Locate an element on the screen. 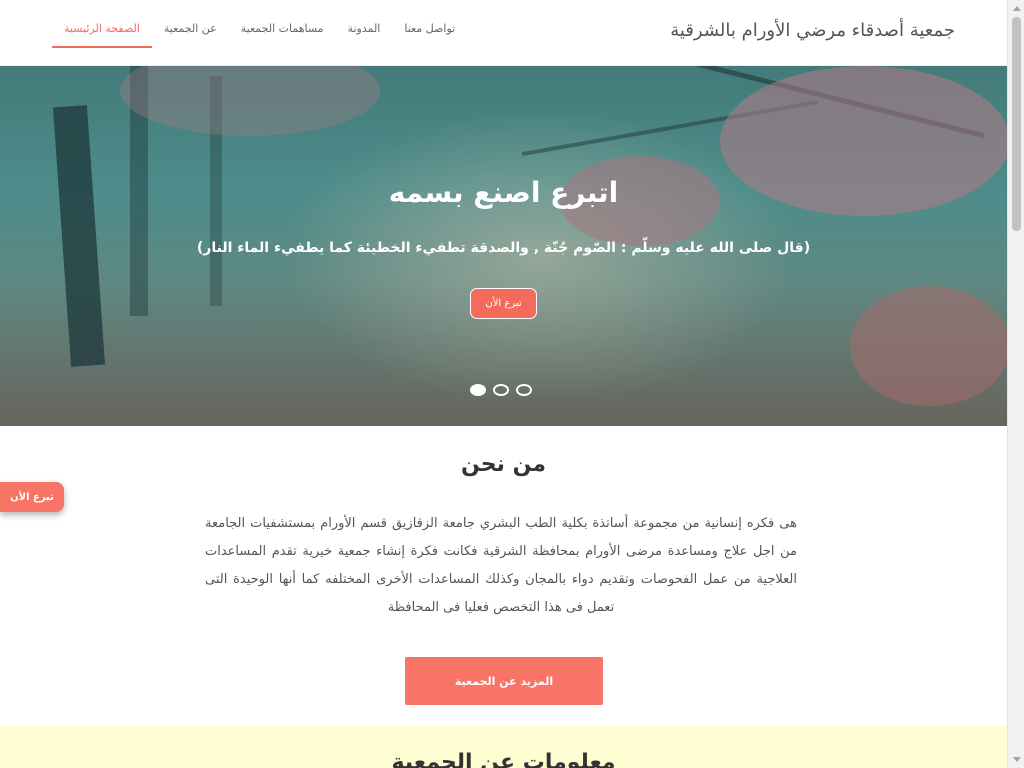 The width and height of the screenshot is (1024, 768). page-scrollbar is located at coordinates (1015, 384).